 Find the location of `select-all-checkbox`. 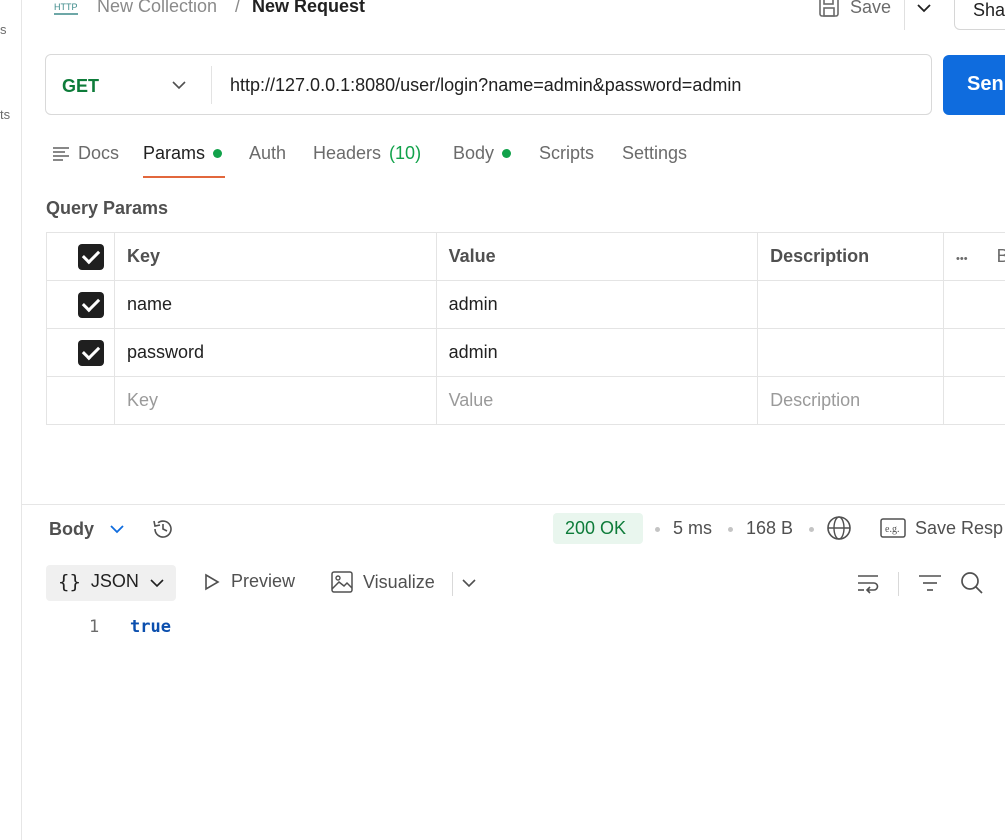

select-all-checkbox is located at coordinates (90, 256).